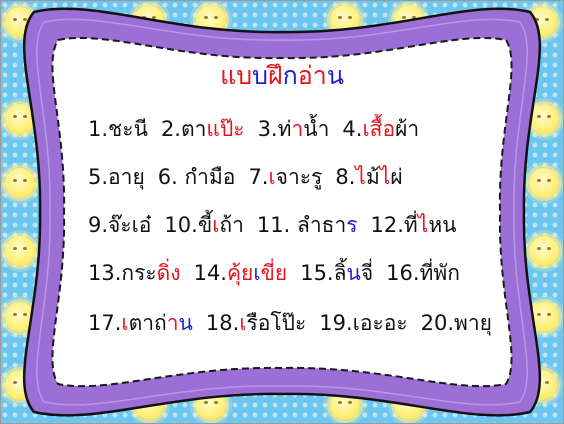 Image resolution: width=564 pixels, height=424 pixels. I want to click on title-segment: น, so click(335, 75).